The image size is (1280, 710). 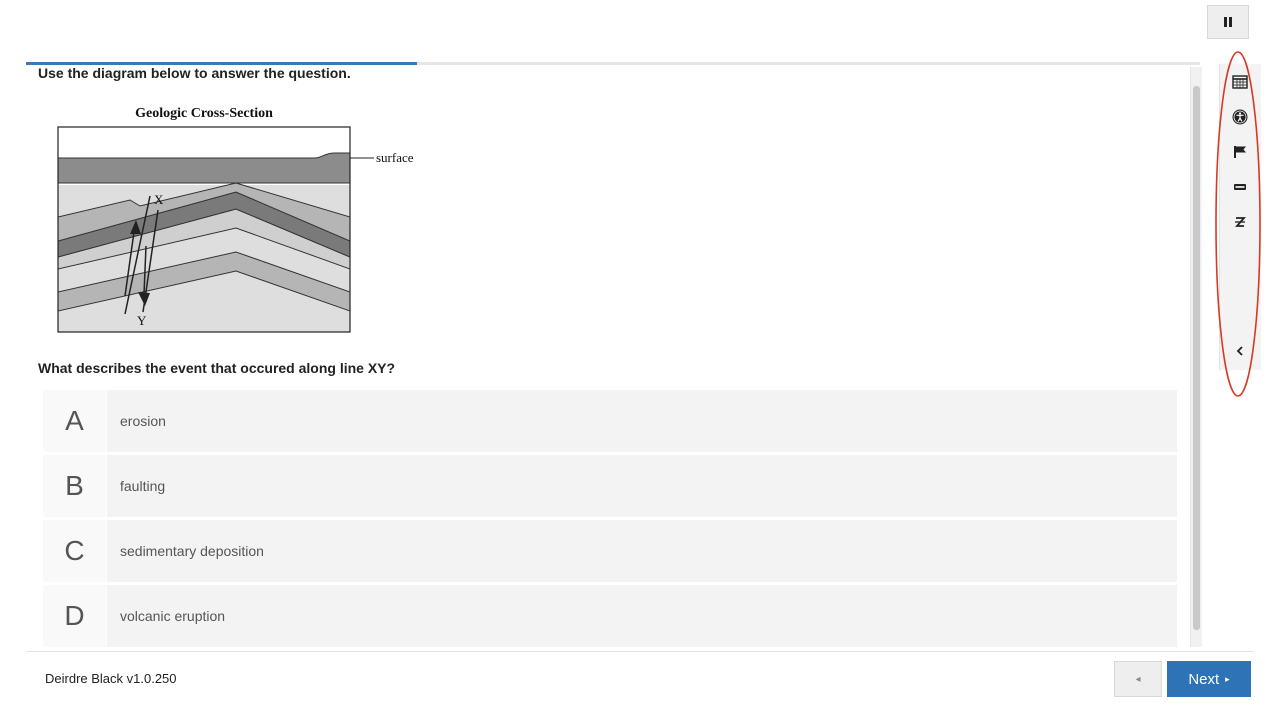 What do you see at coordinates (75, 486) in the screenshot?
I see `choice-letter: B` at bounding box center [75, 486].